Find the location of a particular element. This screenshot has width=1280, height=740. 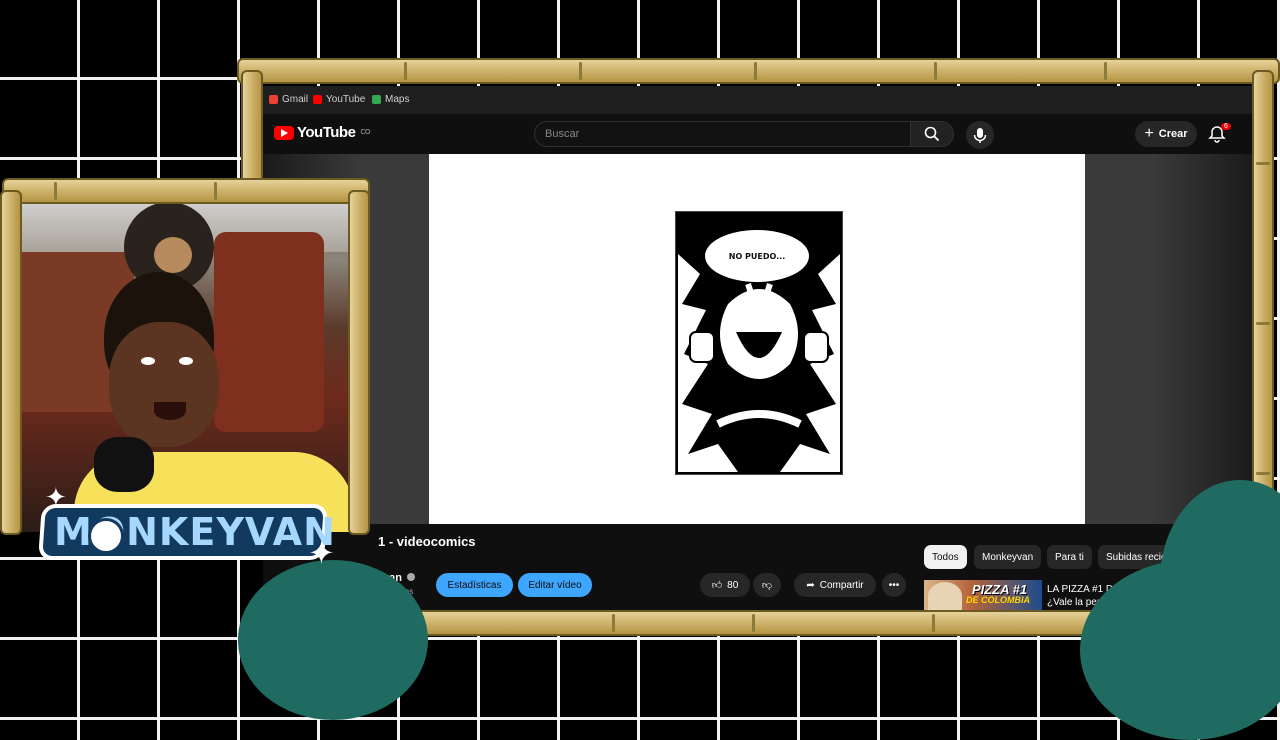

mouth is located at coordinates (170, 411).